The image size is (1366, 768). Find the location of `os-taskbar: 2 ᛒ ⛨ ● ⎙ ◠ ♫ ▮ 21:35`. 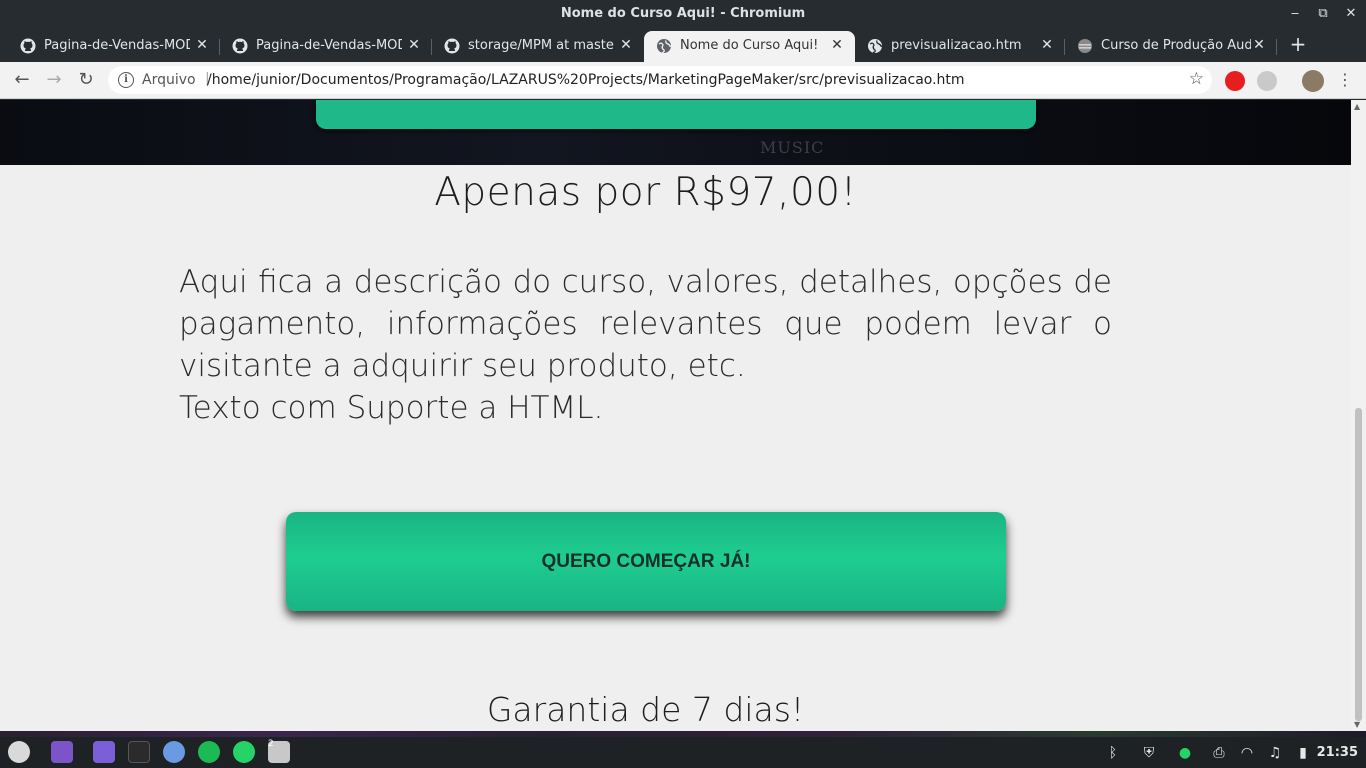

os-taskbar: 2 ᛒ ⛨ ● ⎙ ◠ ♫ ▮ 21:35 is located at coordinates (683, 749).